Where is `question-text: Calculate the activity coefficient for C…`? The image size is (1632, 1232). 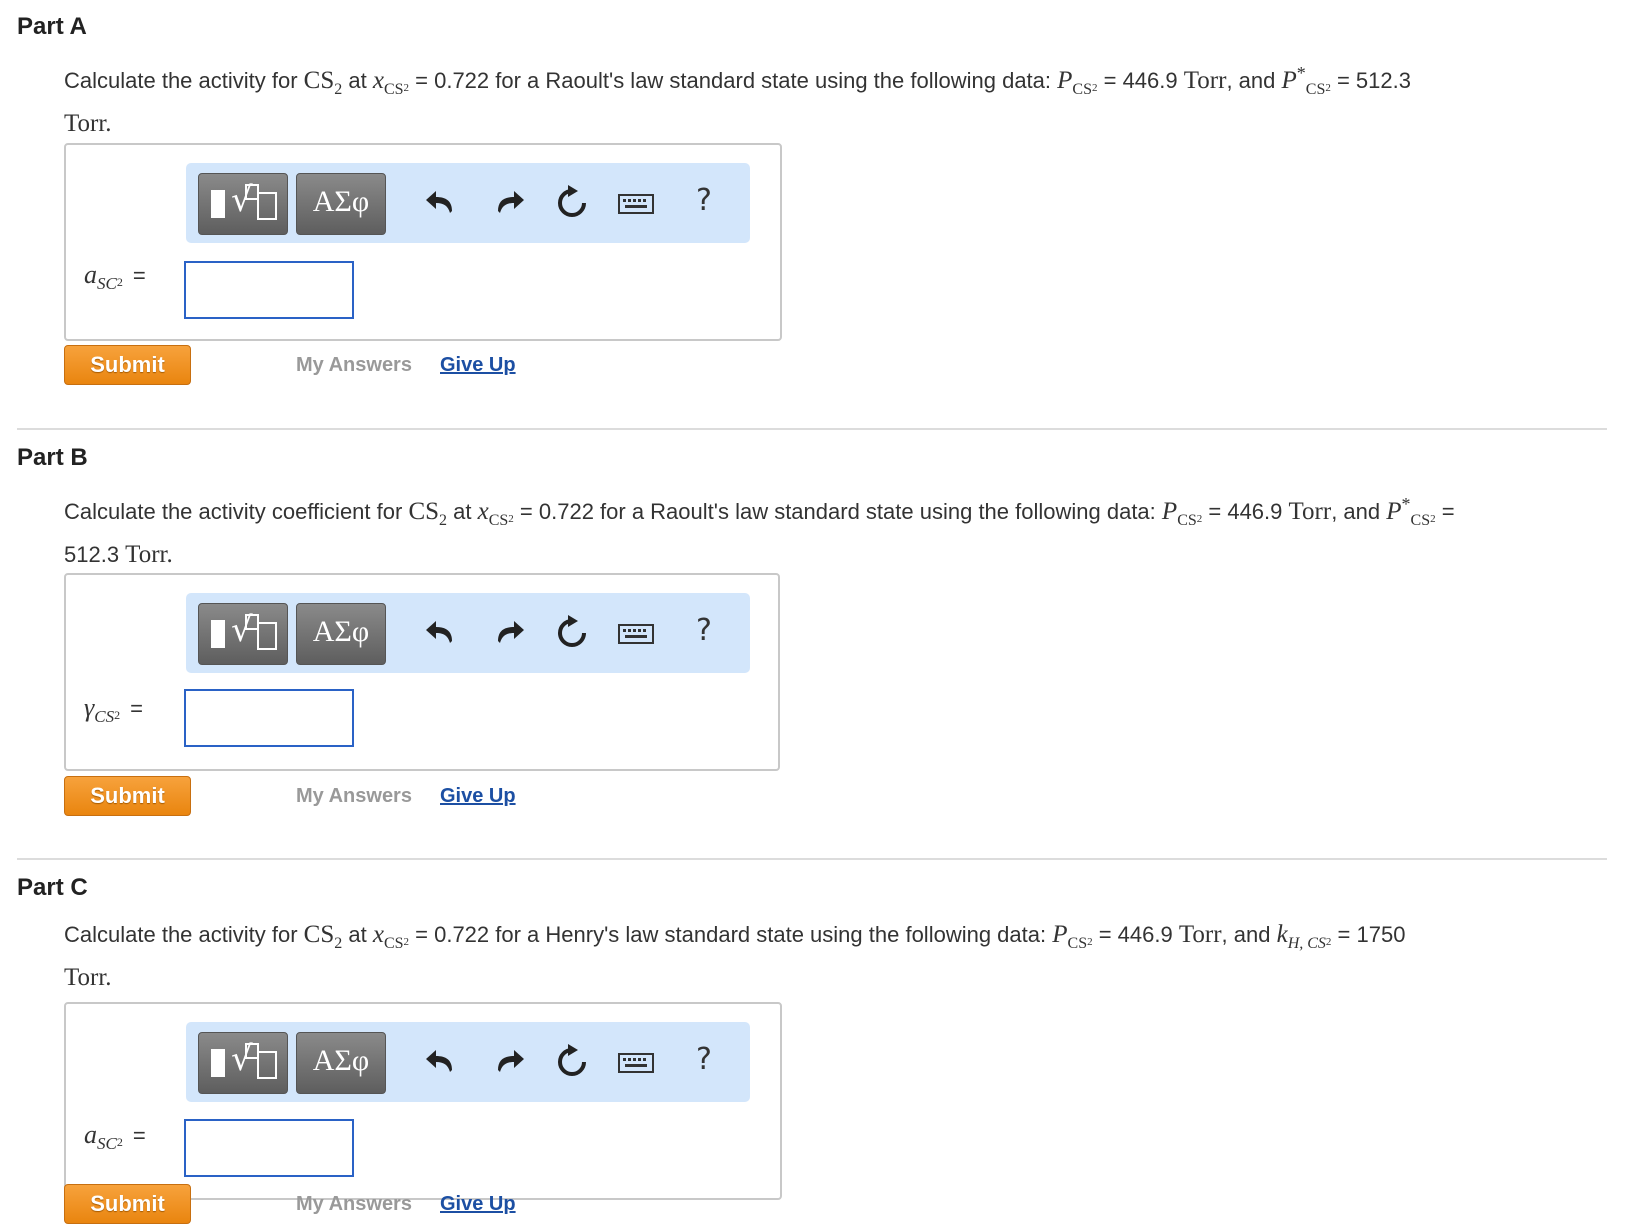 question-text: Calculate the activity coefficient for C… is located at coordinates (759, 531).